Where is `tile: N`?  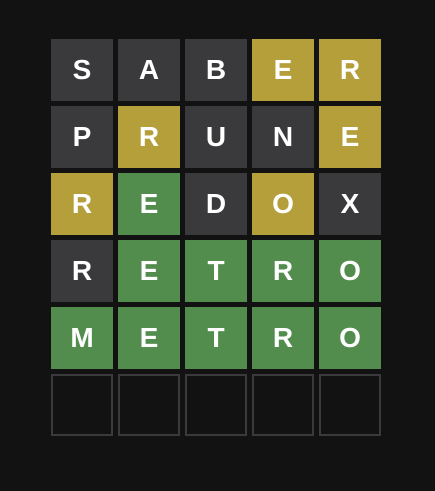 tile: N is located at coordinates (283, 137).